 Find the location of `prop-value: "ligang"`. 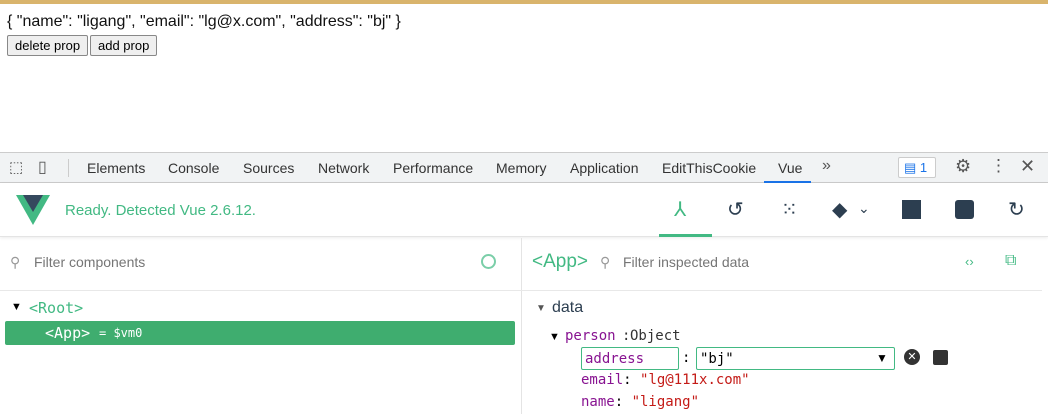

prop-value: "ligang" is located at coordinates (665, 402).